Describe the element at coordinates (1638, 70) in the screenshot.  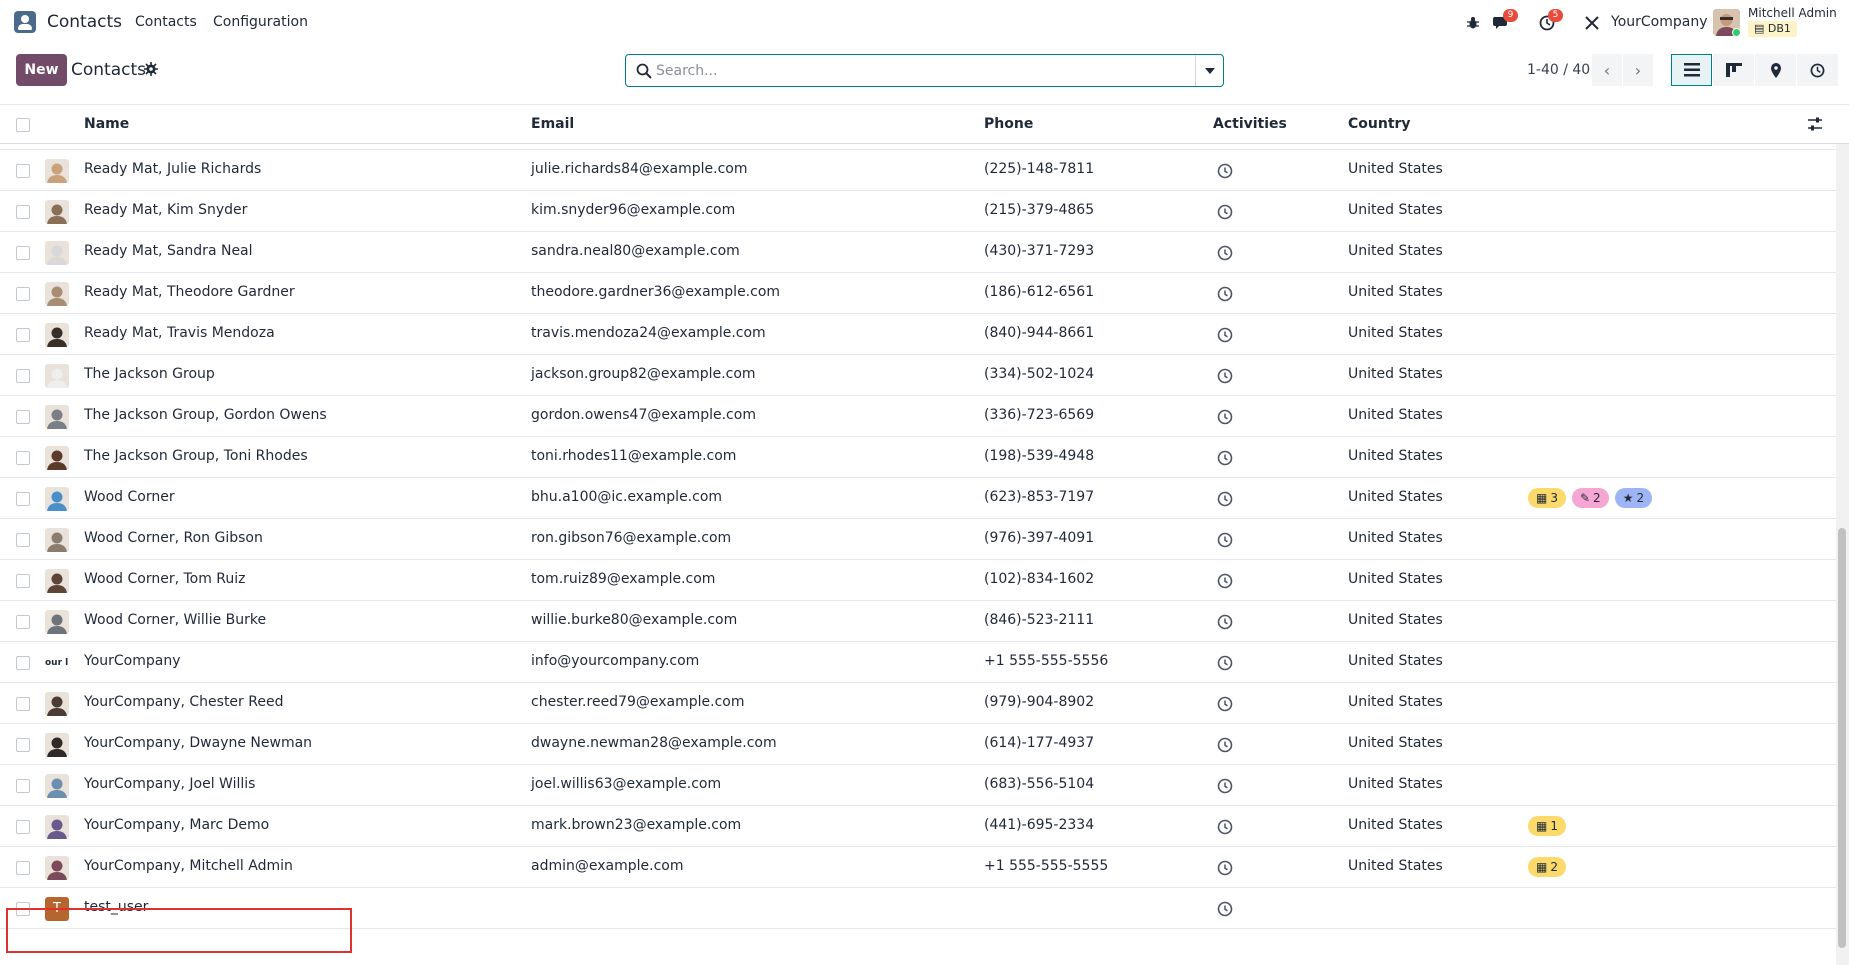
I see `pager-next-button: ›` at that location.